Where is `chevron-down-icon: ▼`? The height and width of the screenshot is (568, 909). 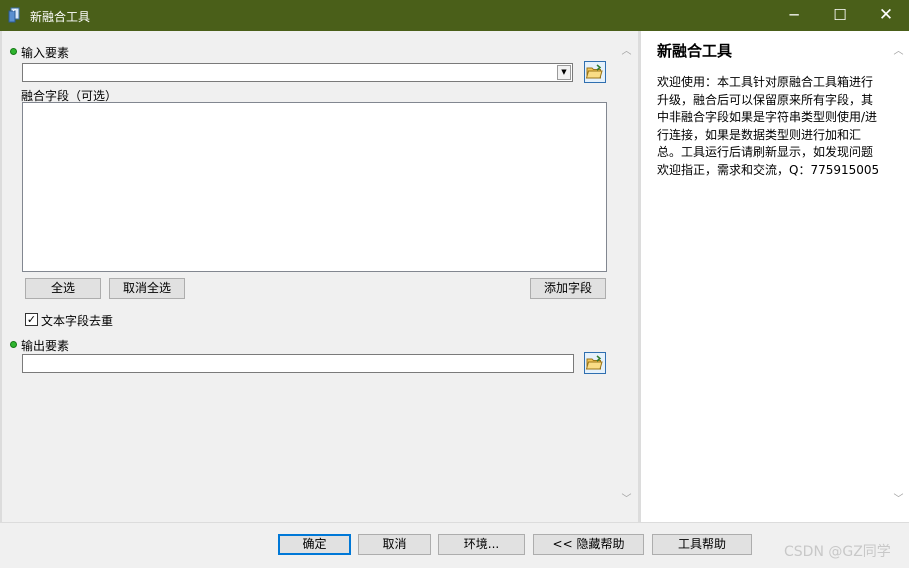 chevron-down-icon: ▼ is located at coordinates (564, 72).